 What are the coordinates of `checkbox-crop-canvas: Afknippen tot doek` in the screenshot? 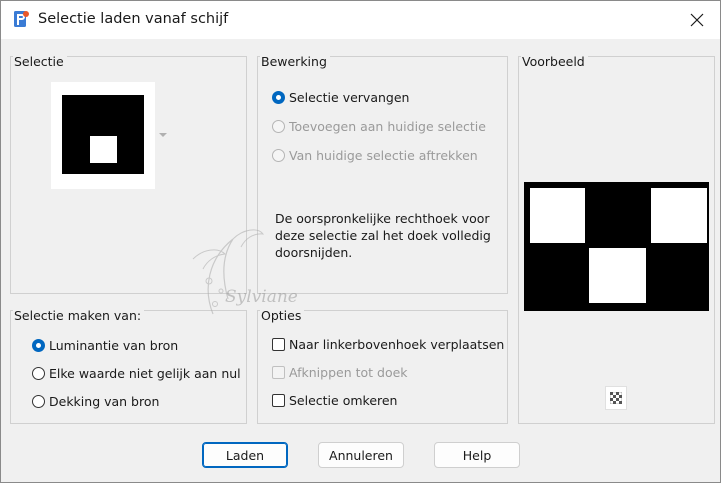 It's located at (340, 372).